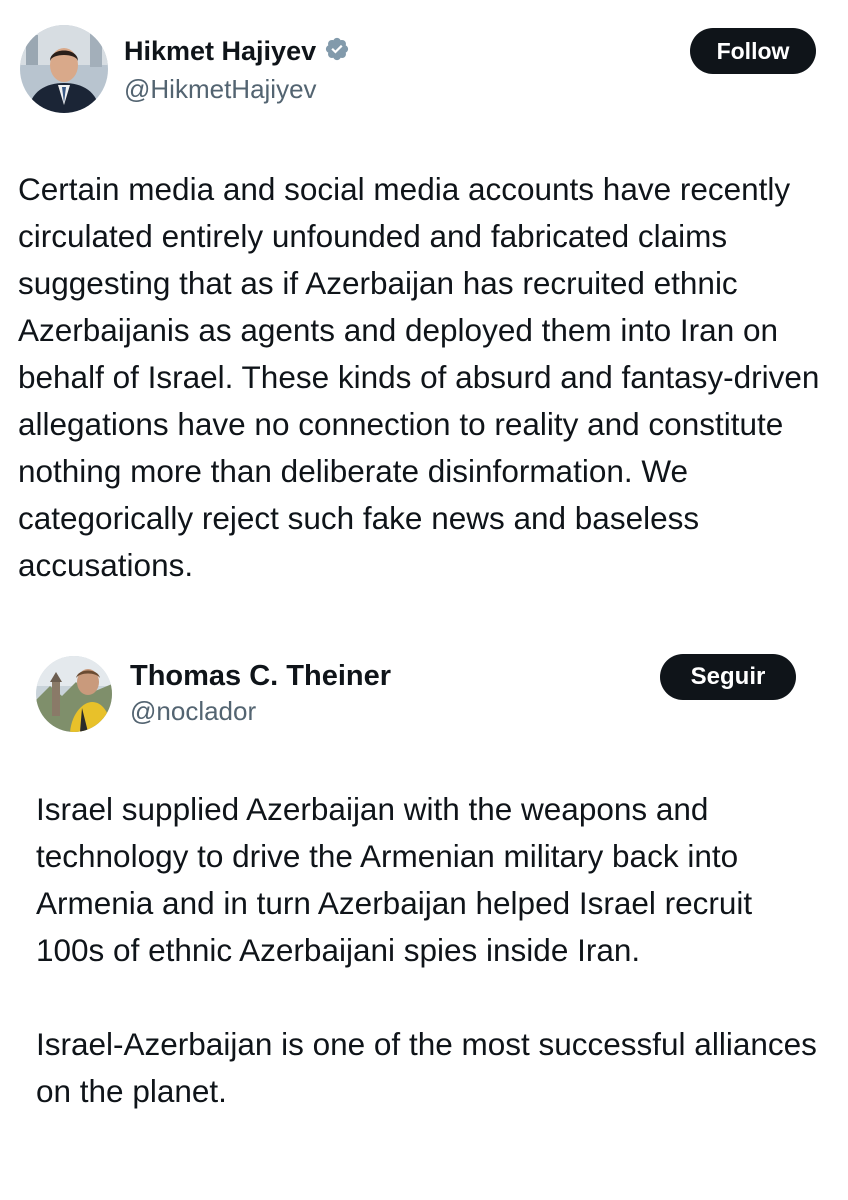 Image resolution: width=848 pixels, height=1200 pixels. Describe the element at coordinates (220, 89) in the screenshot. I see `author-handle: @HikmetHajiyev` at that location.